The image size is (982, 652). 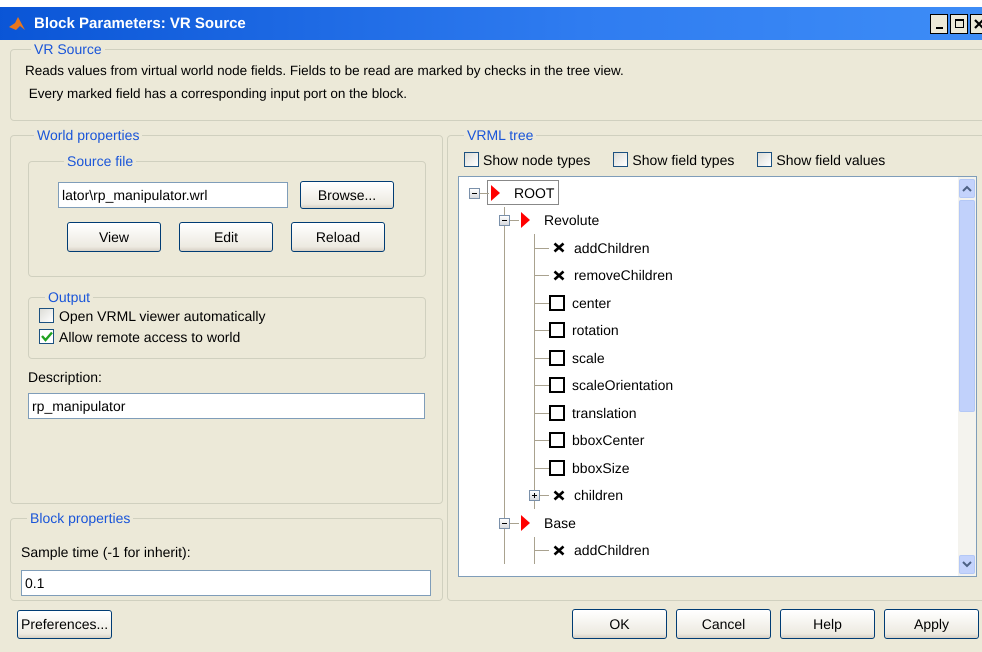 What do you see at coordinates (939, 24) in the screenshot?
I see `minimize-button` at bounding box center [939, 24].